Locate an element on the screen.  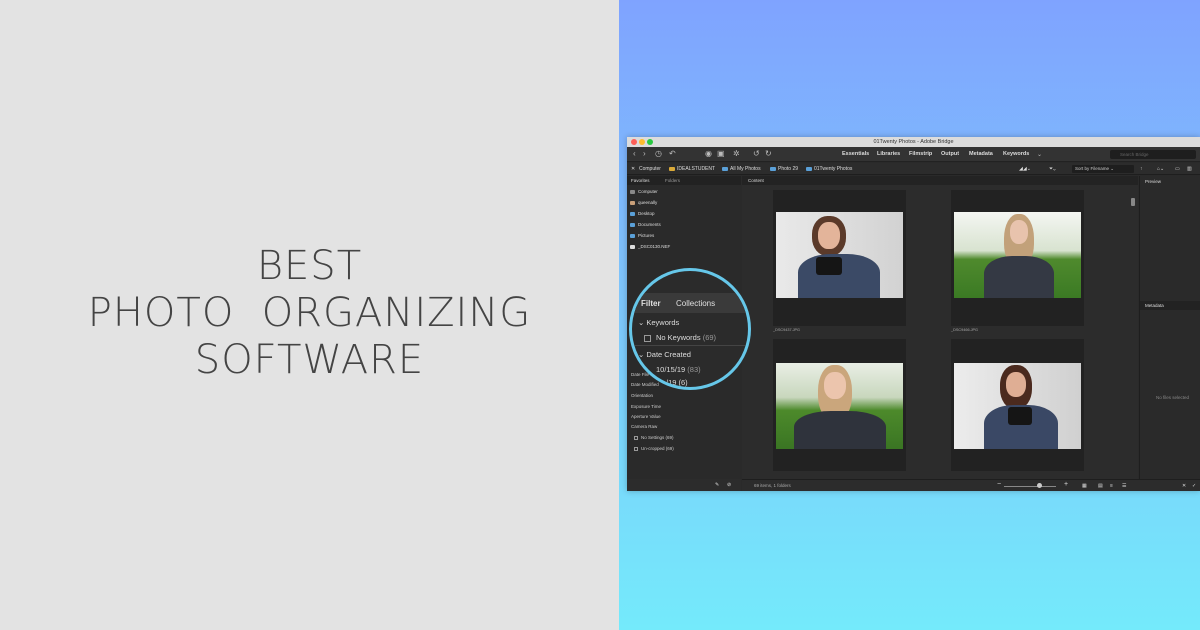
computer-icon is located at coordinates (632, 191).